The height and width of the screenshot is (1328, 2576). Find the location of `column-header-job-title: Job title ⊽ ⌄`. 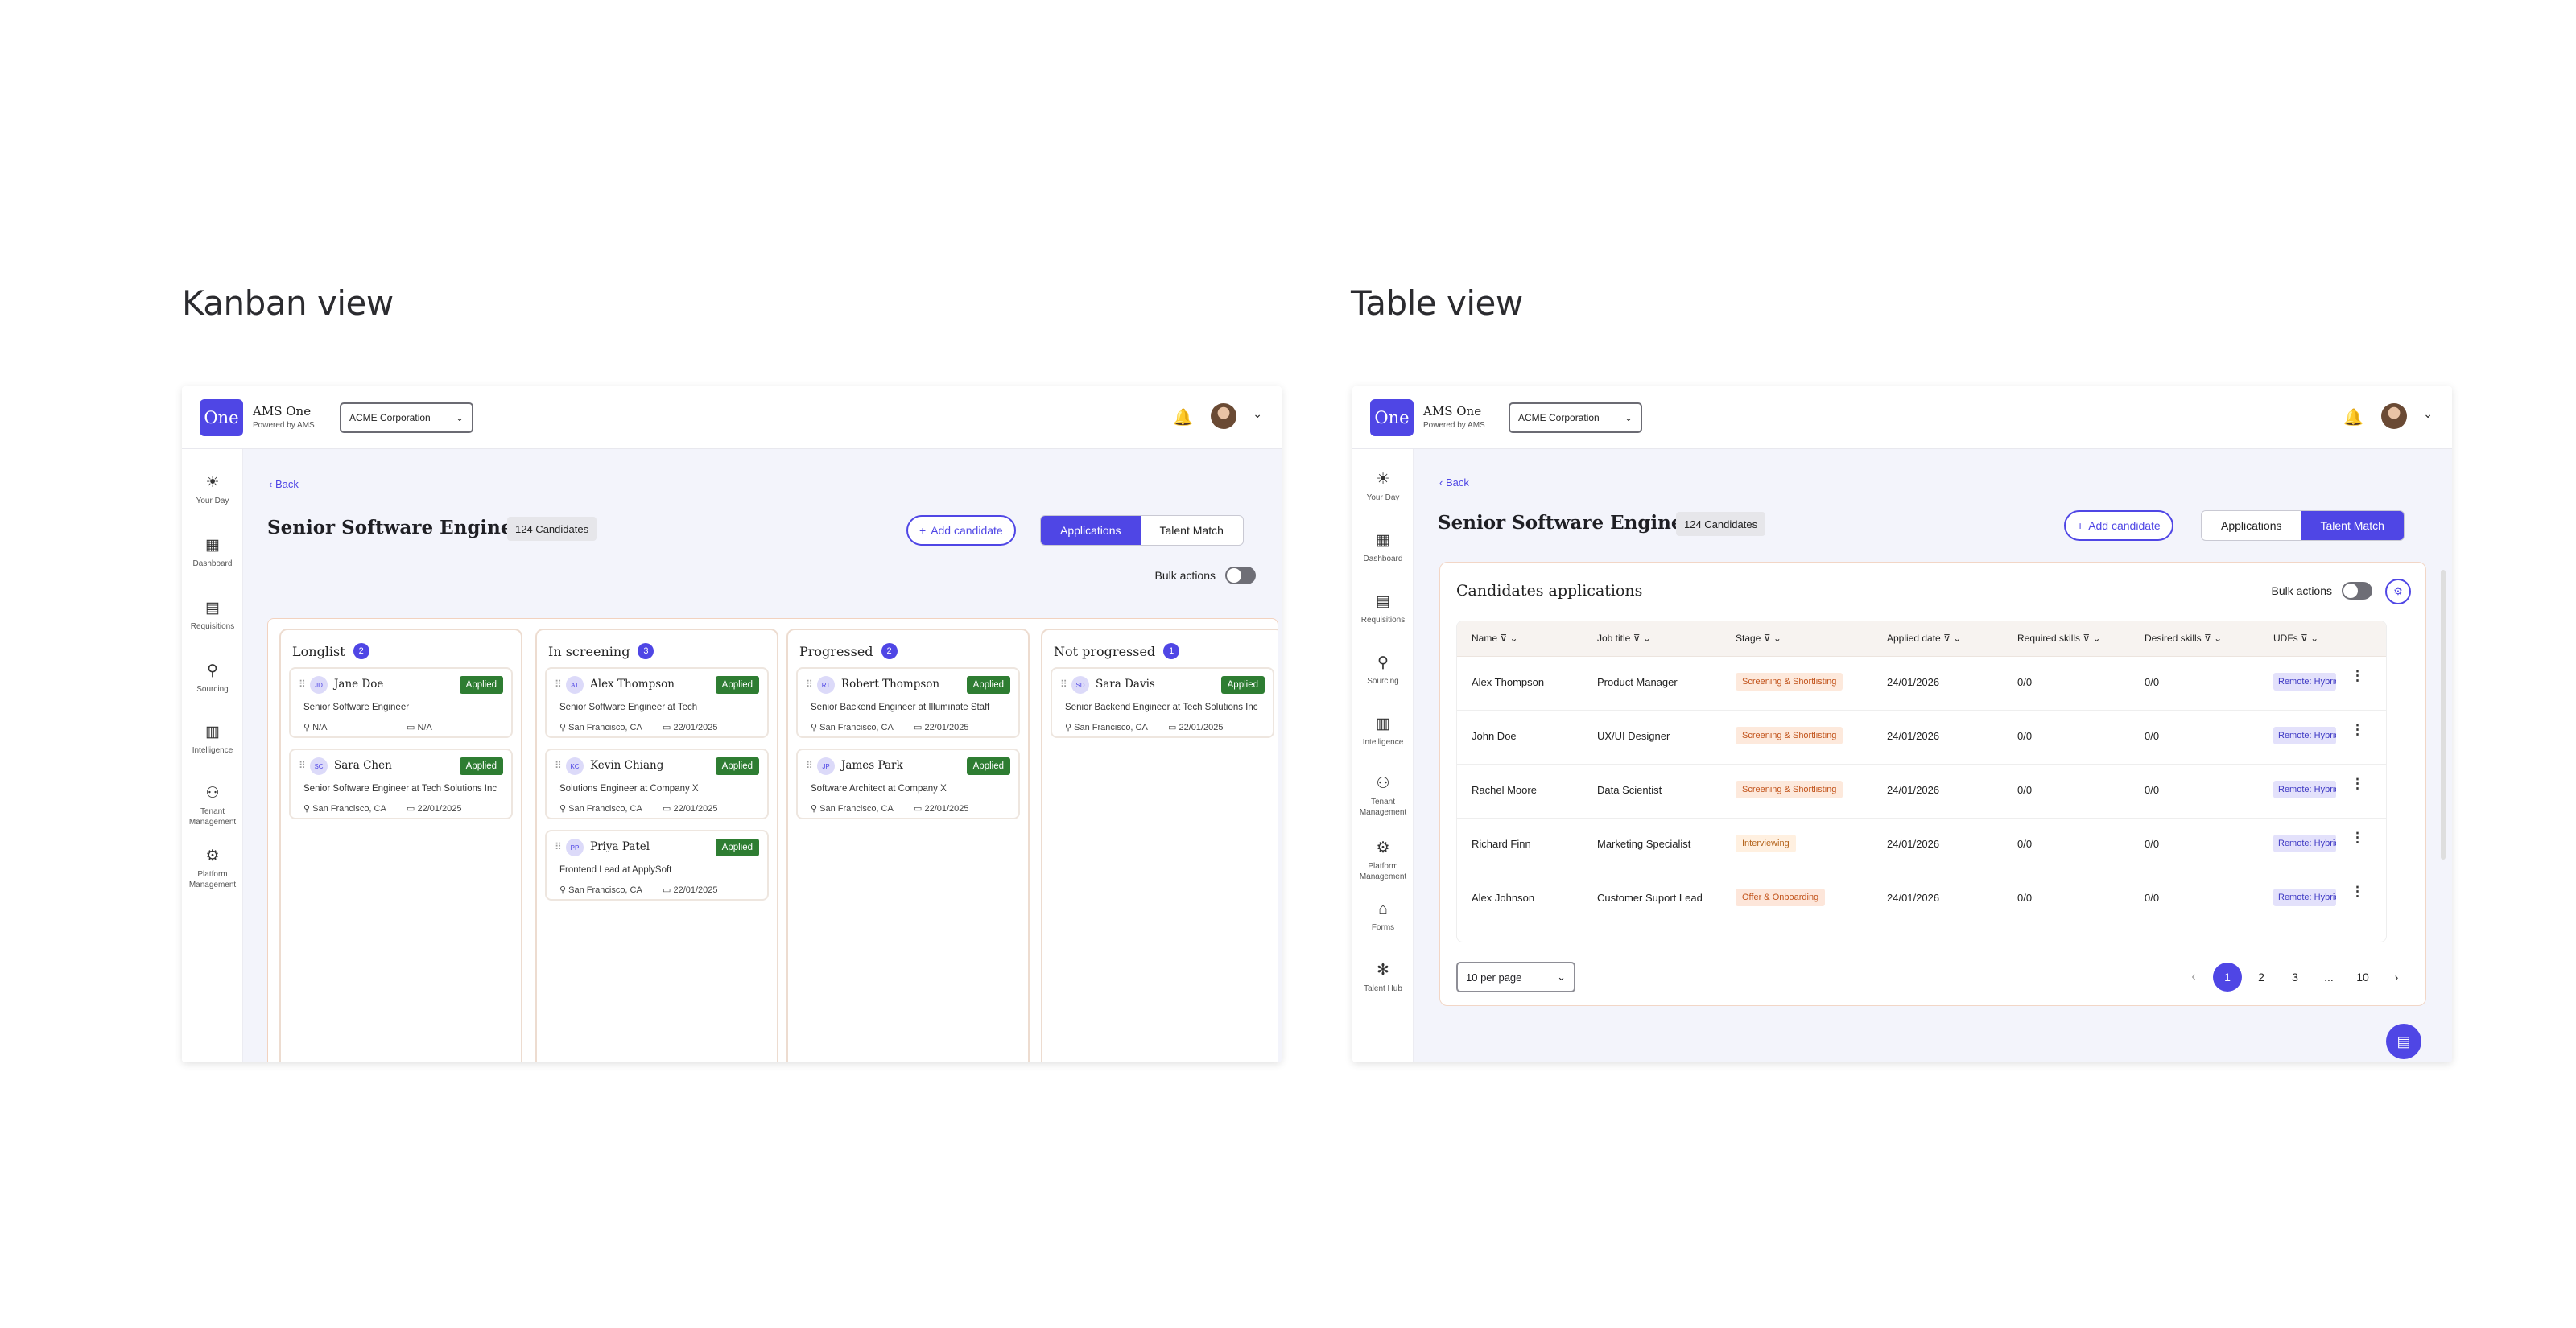

column-header-job-title: Job title ⊽ ⌄ is located at coordinates (1624, 638).